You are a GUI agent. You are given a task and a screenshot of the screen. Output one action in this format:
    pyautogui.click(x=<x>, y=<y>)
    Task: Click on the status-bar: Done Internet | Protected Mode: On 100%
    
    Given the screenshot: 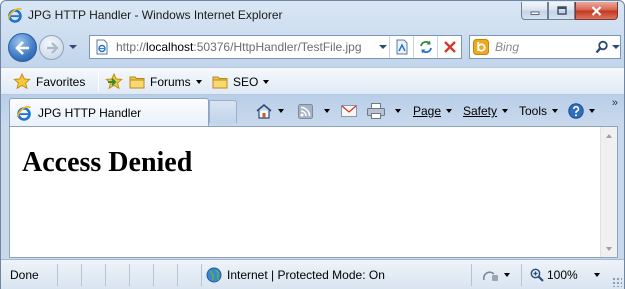 What is the action you would take?
    pyautogui.click(x=312, y=274)
    